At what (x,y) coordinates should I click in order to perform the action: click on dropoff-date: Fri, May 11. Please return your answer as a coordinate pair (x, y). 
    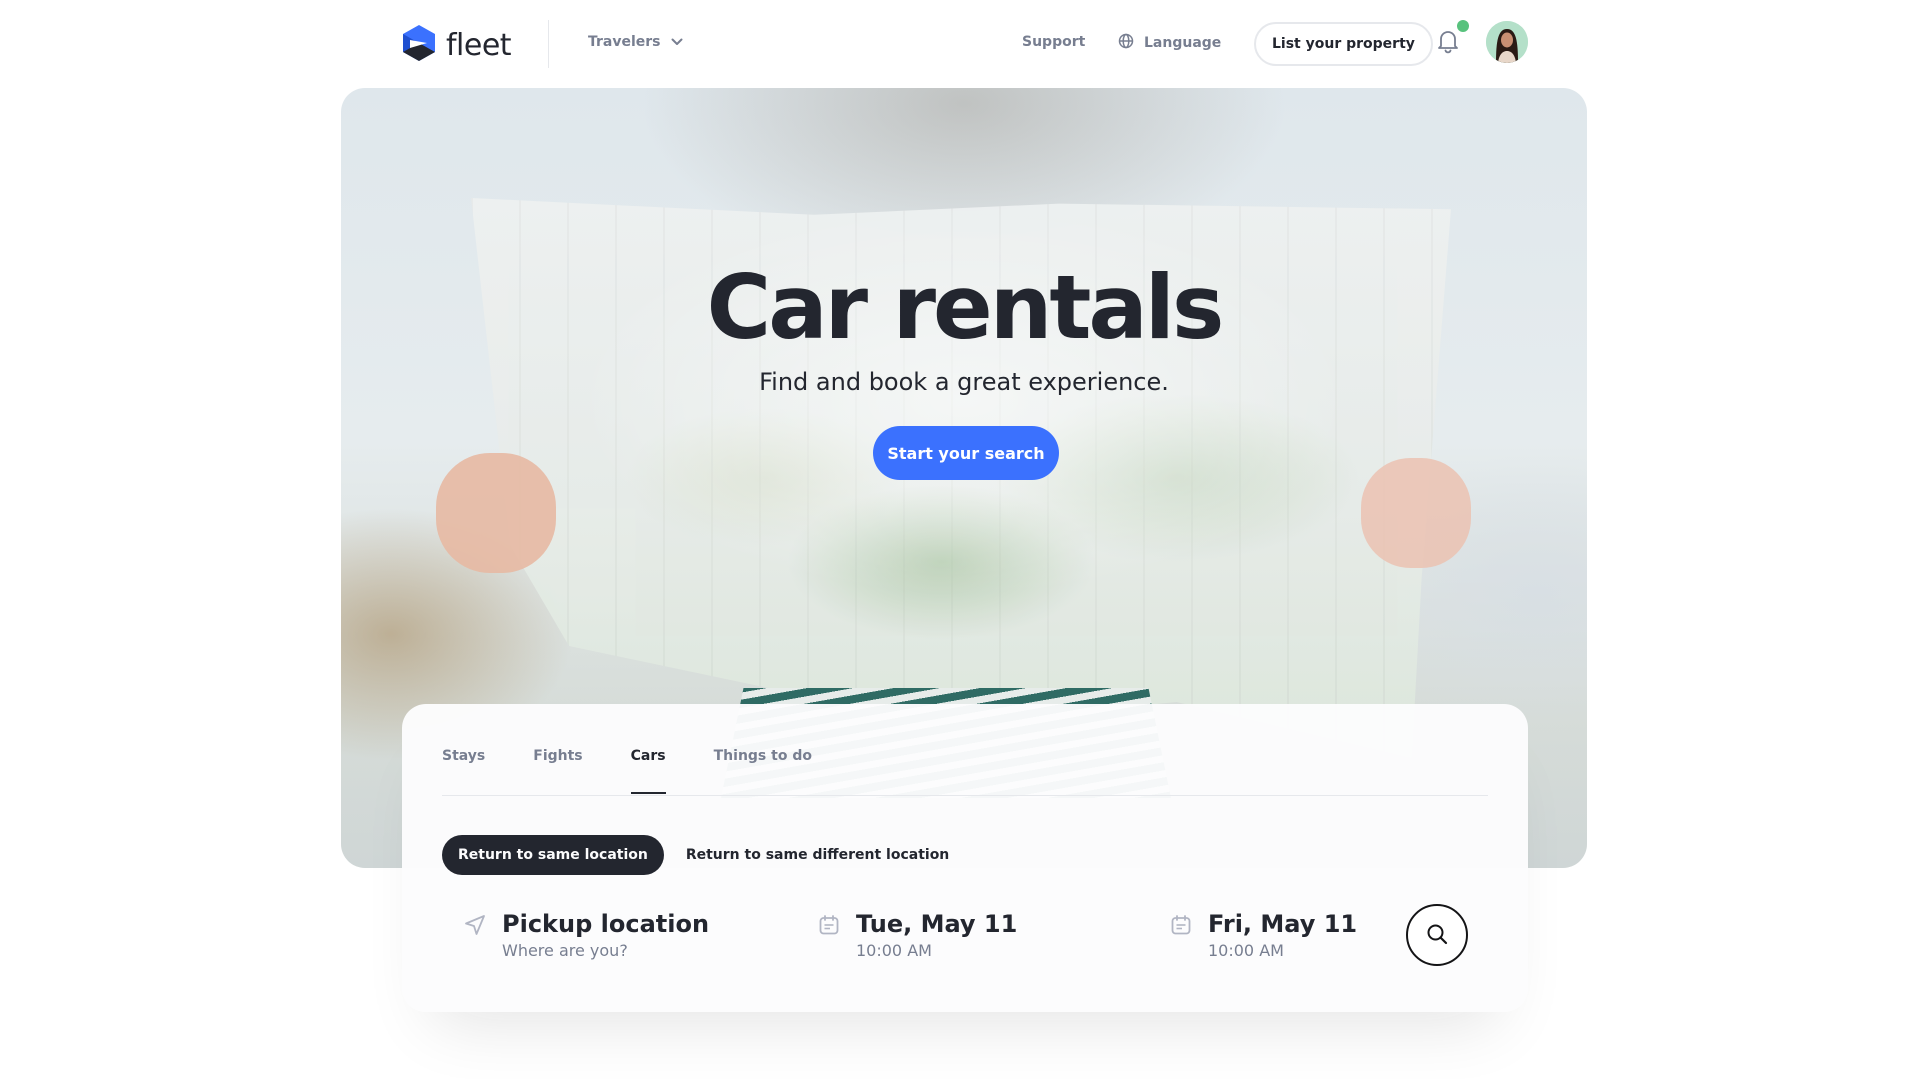
    Looking at the image, I should click on (1283, 924).